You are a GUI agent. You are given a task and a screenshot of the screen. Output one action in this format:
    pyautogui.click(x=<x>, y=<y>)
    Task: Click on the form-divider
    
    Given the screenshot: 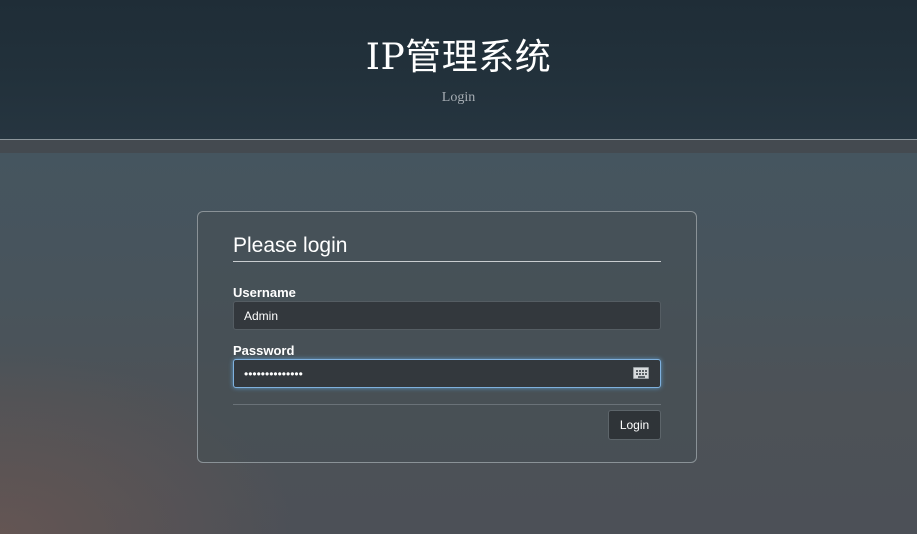 What is the action you would take?
    pyautogui.click(x=447, y=404)
    